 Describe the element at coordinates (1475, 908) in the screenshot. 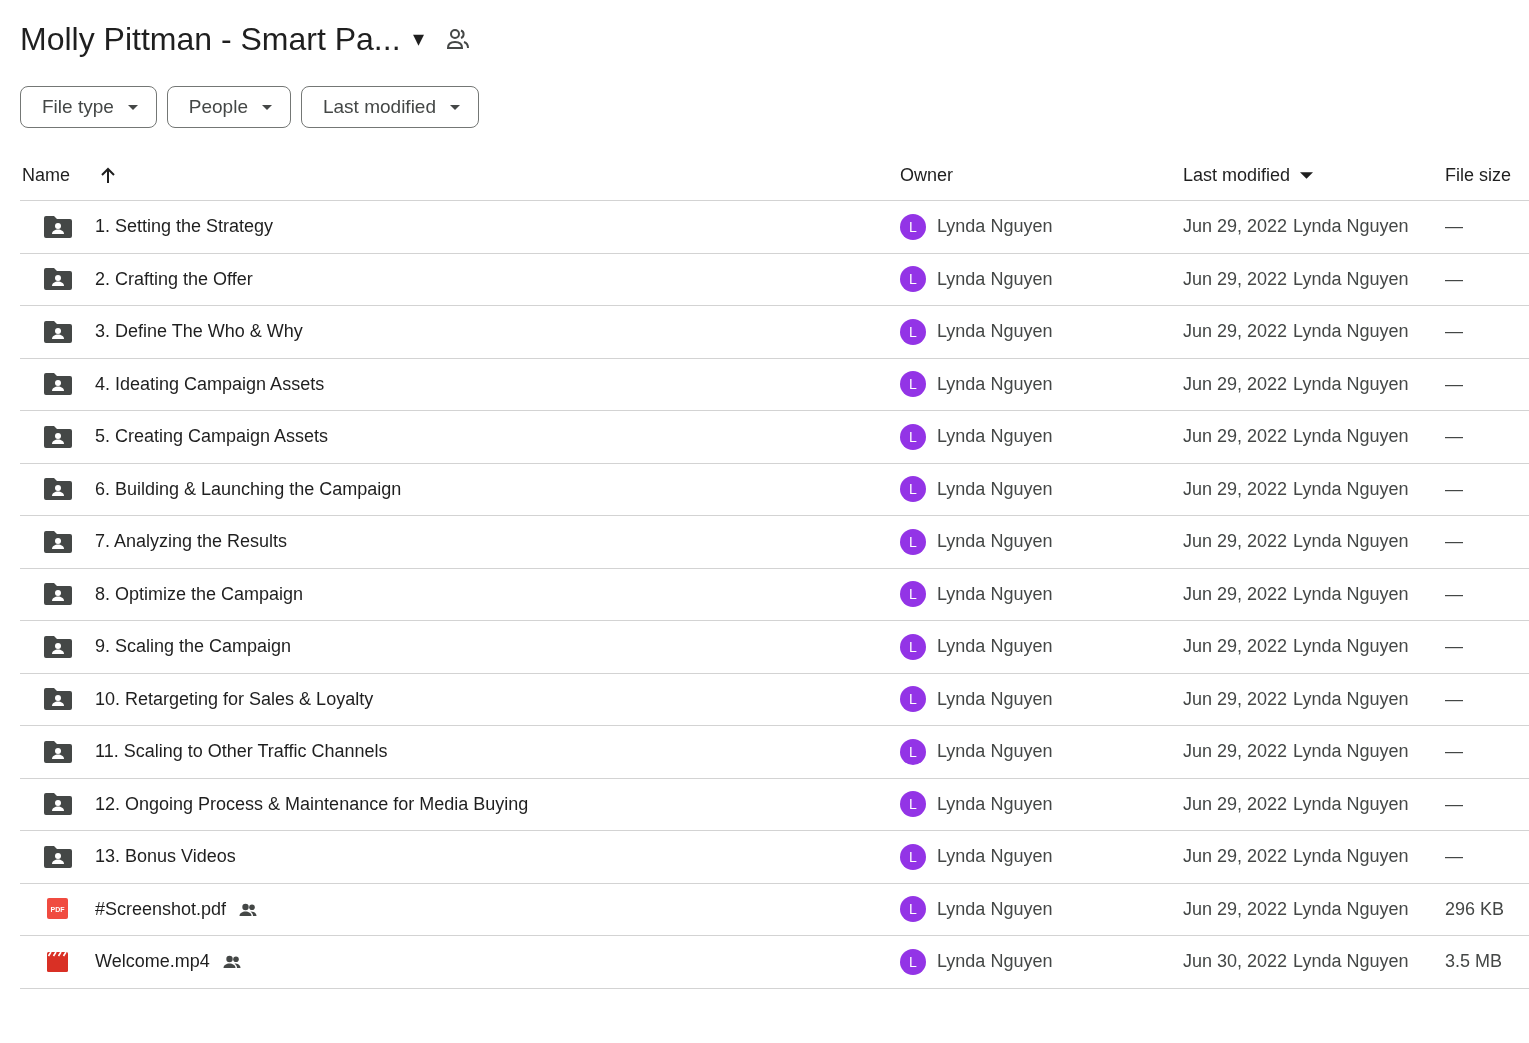

I see `file-size: 296 KB` at that location.